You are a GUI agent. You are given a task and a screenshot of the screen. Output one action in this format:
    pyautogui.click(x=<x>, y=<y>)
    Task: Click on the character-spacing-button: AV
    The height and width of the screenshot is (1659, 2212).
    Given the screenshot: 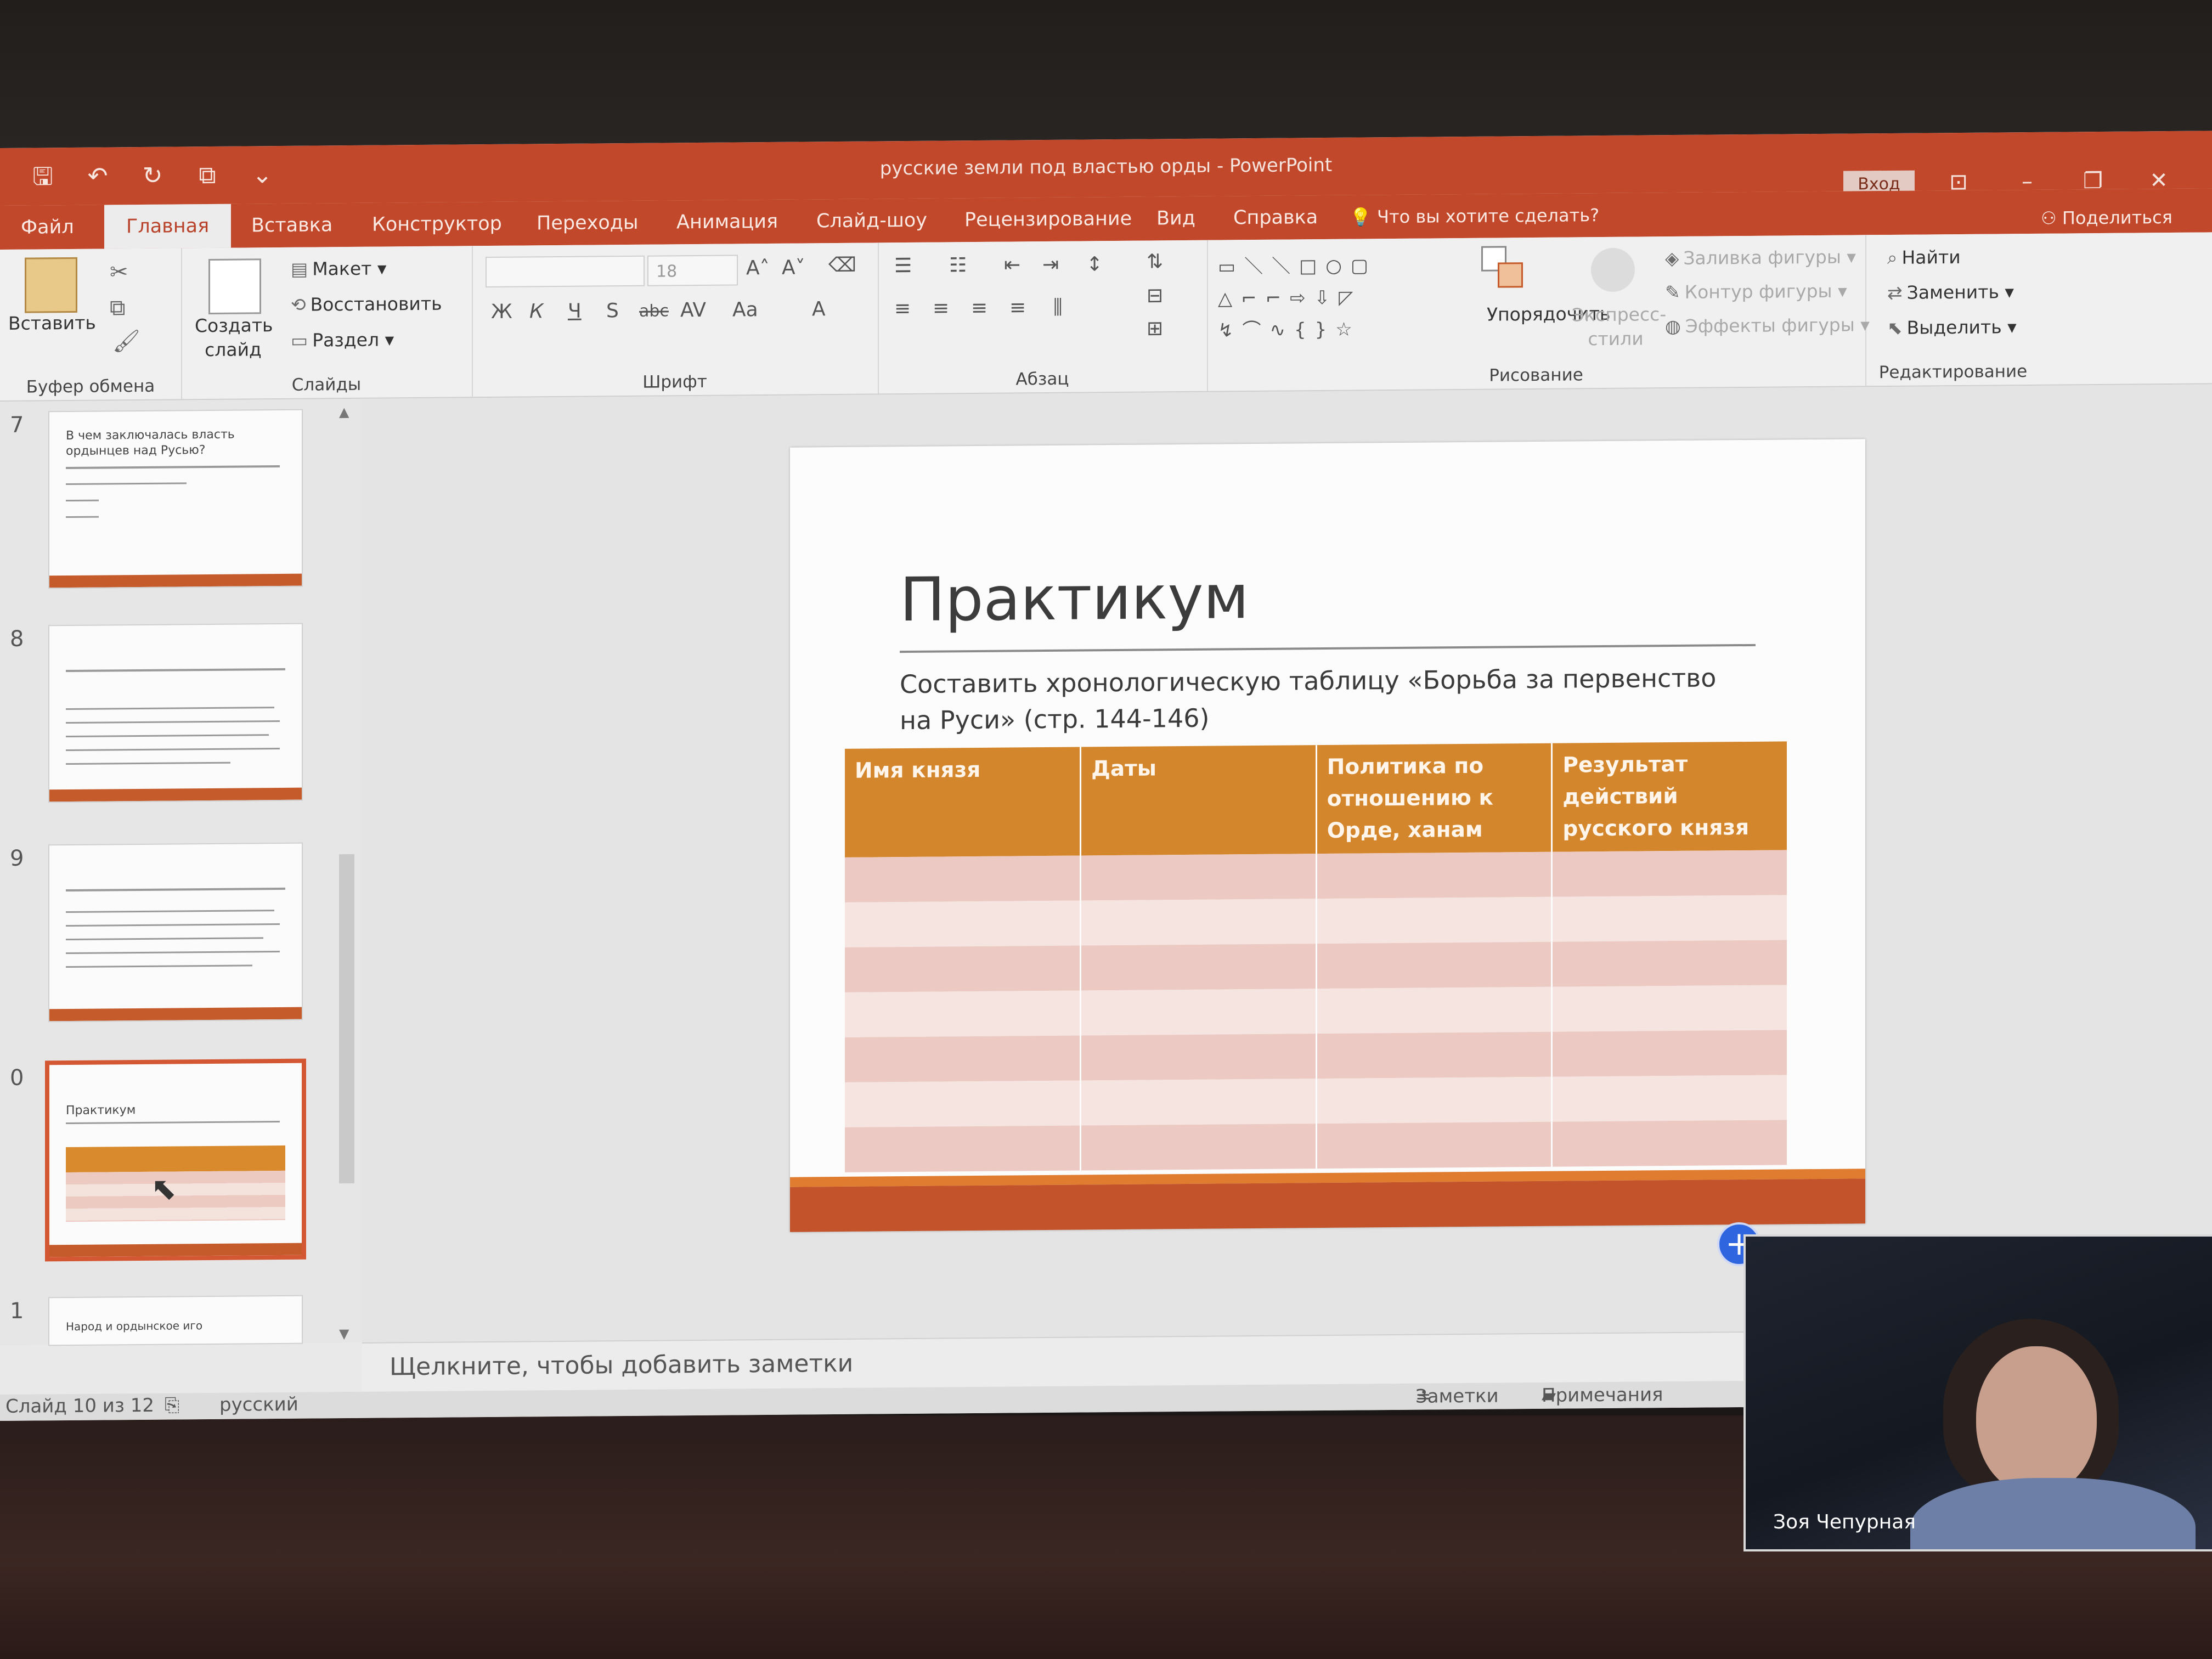 What is the action you would take?
    pyautogui.click(x=693, y=310)
    